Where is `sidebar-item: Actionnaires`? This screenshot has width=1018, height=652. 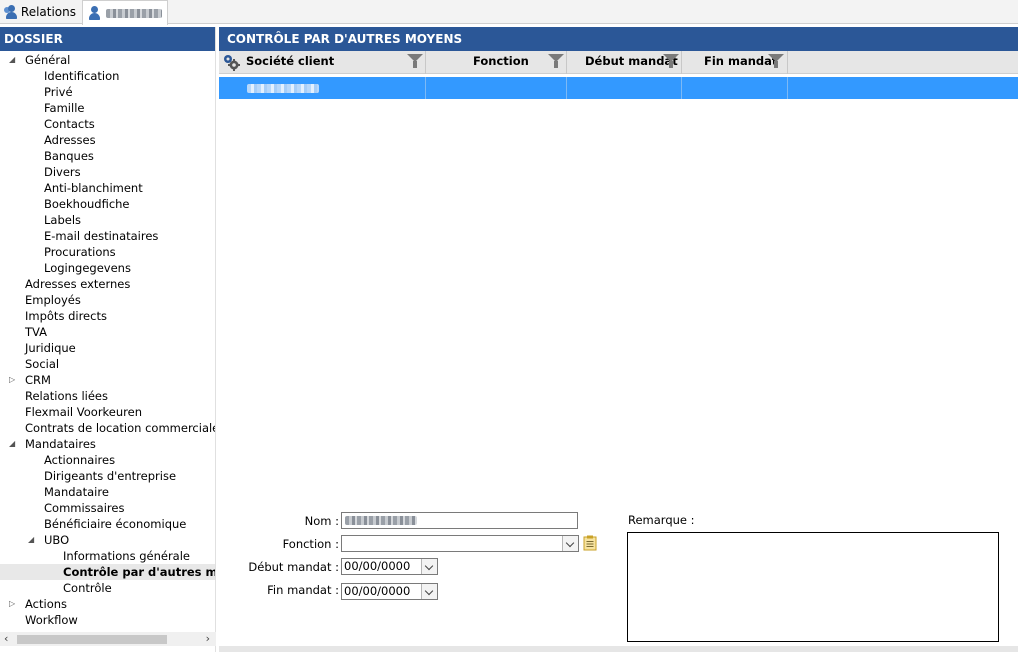 sidebar-item: Actionnaires is located at coordinates (129, 460).